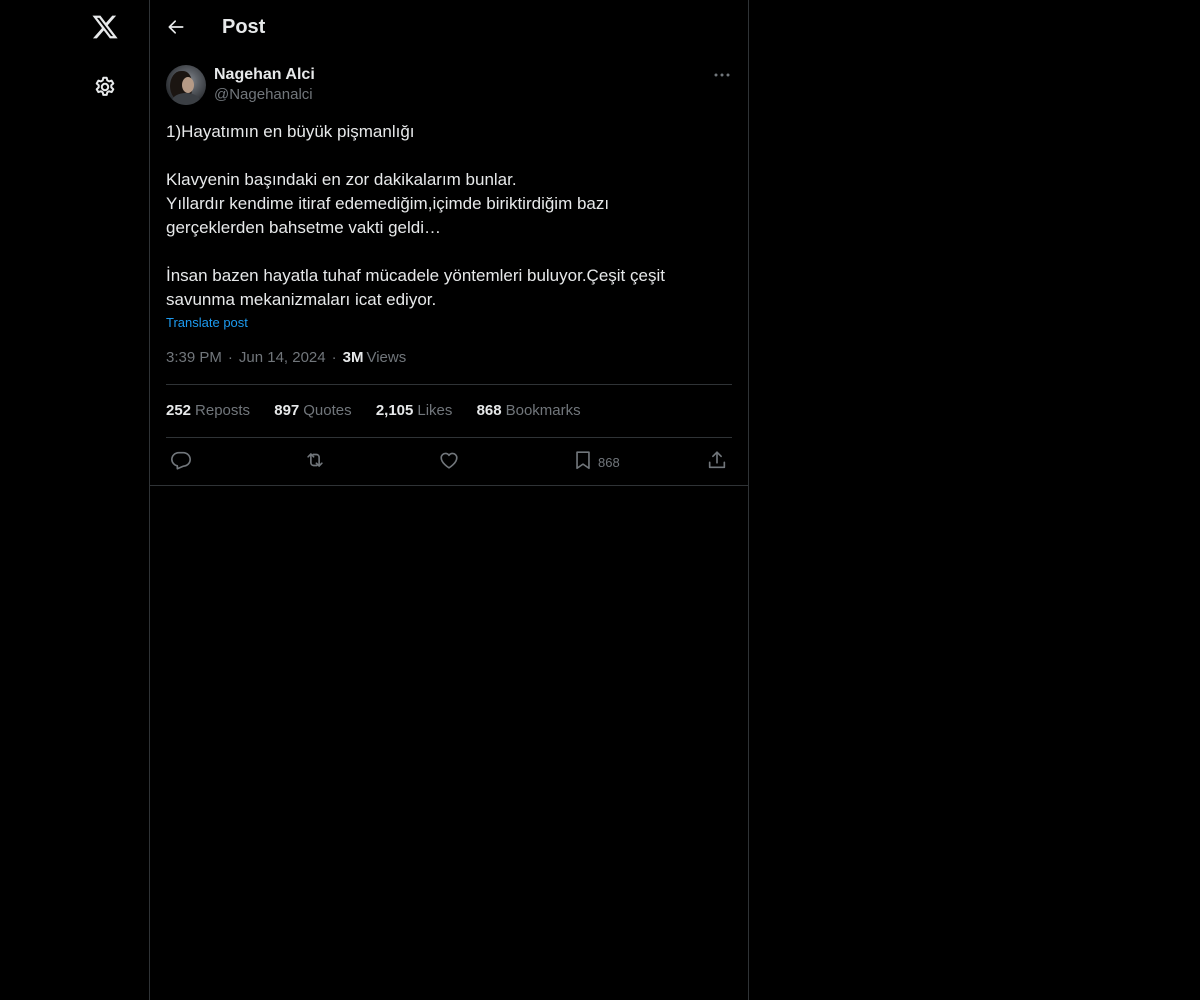 The width and height of the screenshot is (1200, 1000). What do you see at coordinates (282, 357) in the screenshot?
I see `post-date: Jun 14, 2024` at bounding box center [282, 357].